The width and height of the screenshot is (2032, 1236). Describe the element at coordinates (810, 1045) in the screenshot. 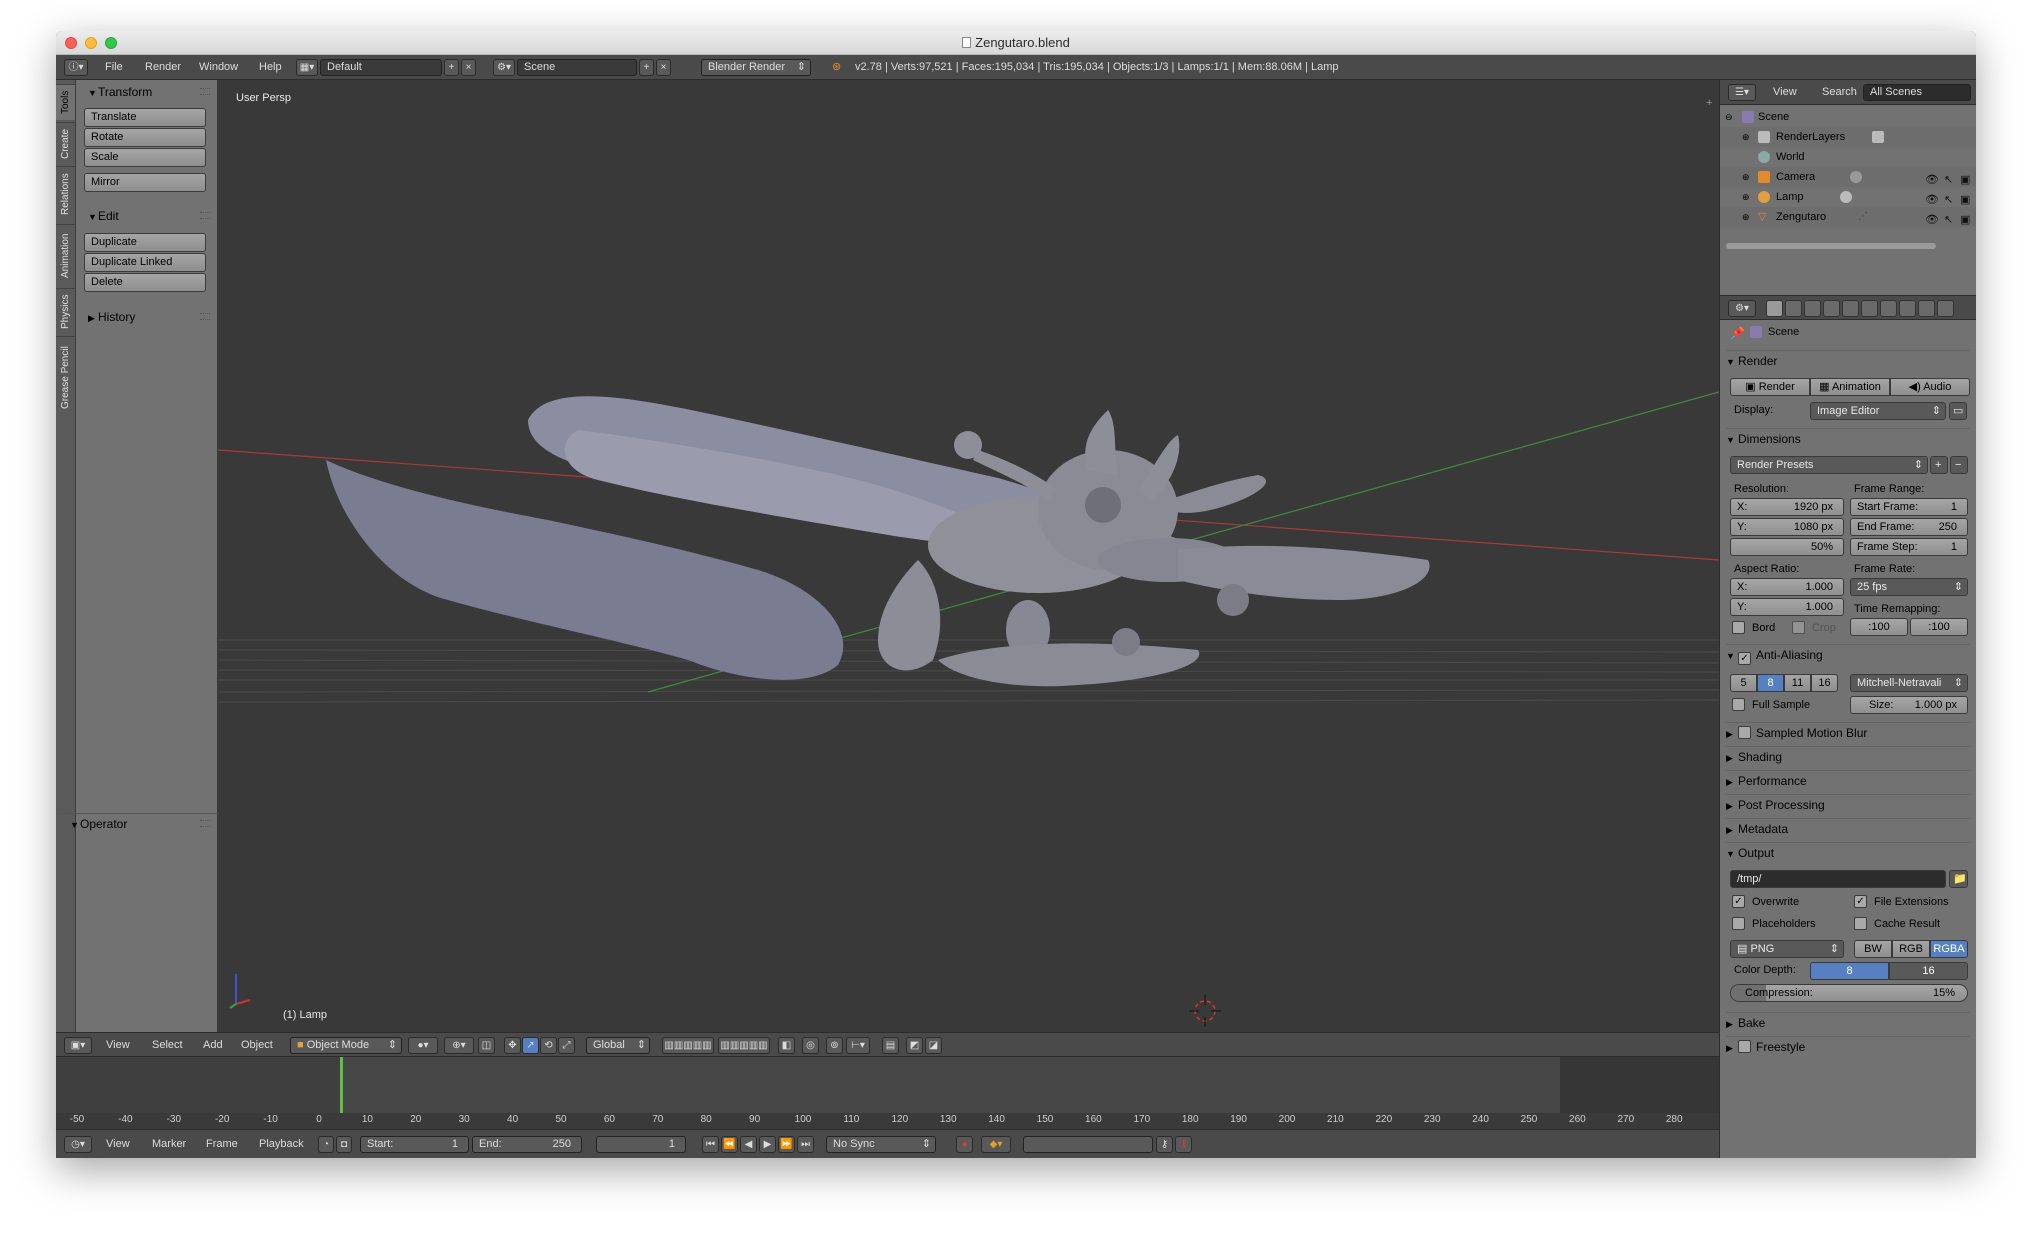

I see `proportional-edit-icon: ◎` at that location.